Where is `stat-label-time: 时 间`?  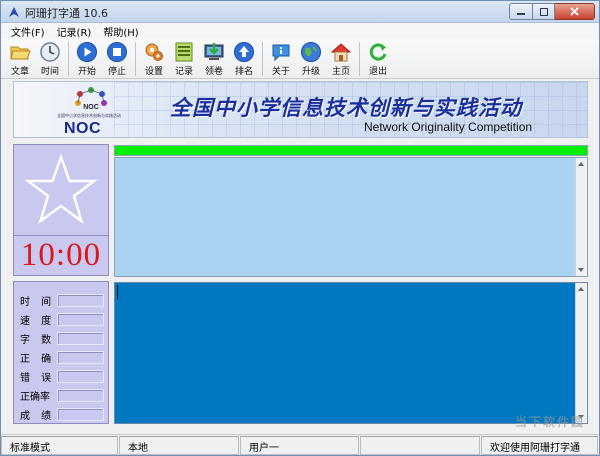 stat-label-time: 时 间 is located at coordinates (38, 302).